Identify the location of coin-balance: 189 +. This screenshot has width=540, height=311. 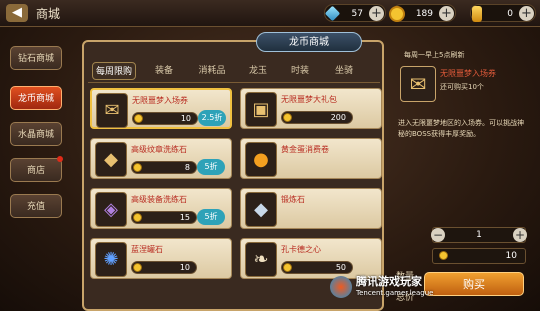
(422, 13).